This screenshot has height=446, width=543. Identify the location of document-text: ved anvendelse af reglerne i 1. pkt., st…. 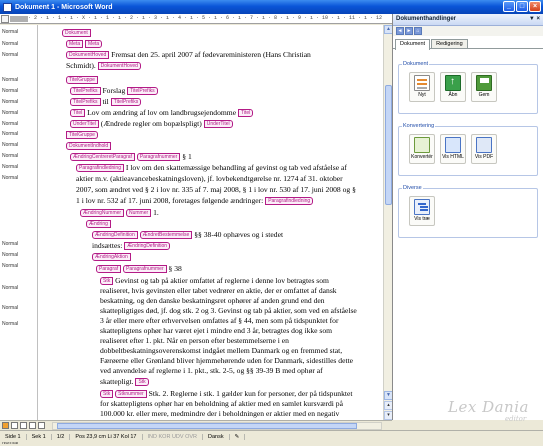
(211, 370).